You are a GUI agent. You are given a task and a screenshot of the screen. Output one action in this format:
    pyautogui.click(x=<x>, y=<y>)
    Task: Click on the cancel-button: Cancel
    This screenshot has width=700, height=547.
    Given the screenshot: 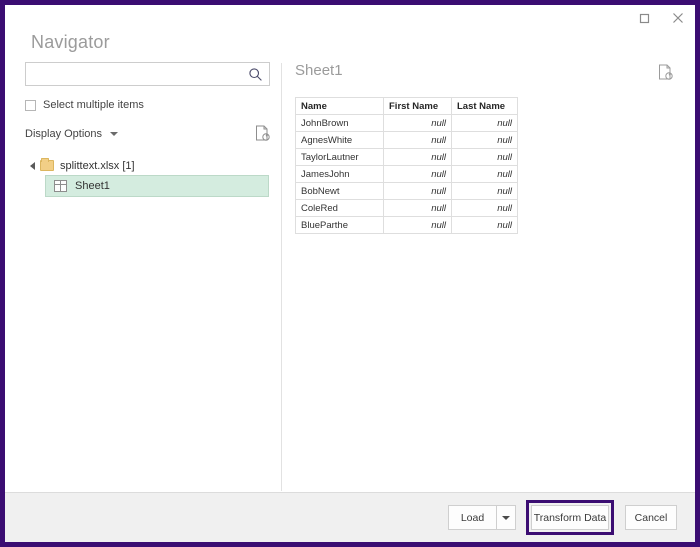 What is the action you would take?
    pyautogui.click(x=651, y=517)
    